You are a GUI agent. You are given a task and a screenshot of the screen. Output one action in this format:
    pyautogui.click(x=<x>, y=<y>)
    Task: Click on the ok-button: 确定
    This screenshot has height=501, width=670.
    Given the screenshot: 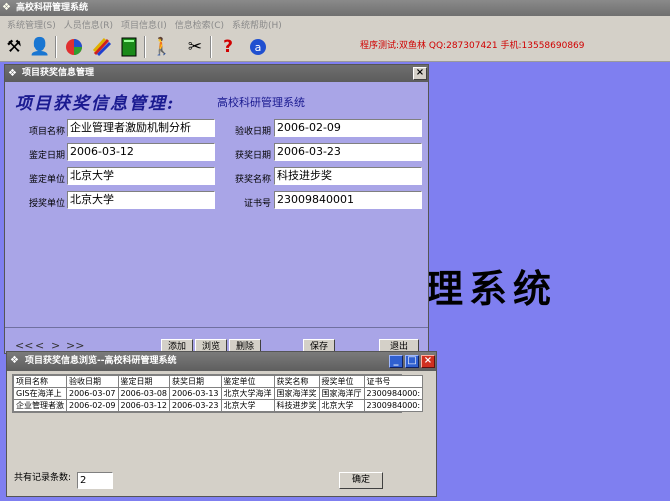 What is the action you would take?
    pyautogui.click(x=361, y=480)
    